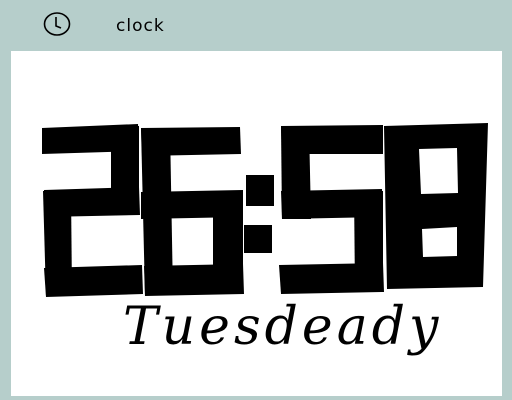  I want to click on digit-hours-tens, so click(92, 210).